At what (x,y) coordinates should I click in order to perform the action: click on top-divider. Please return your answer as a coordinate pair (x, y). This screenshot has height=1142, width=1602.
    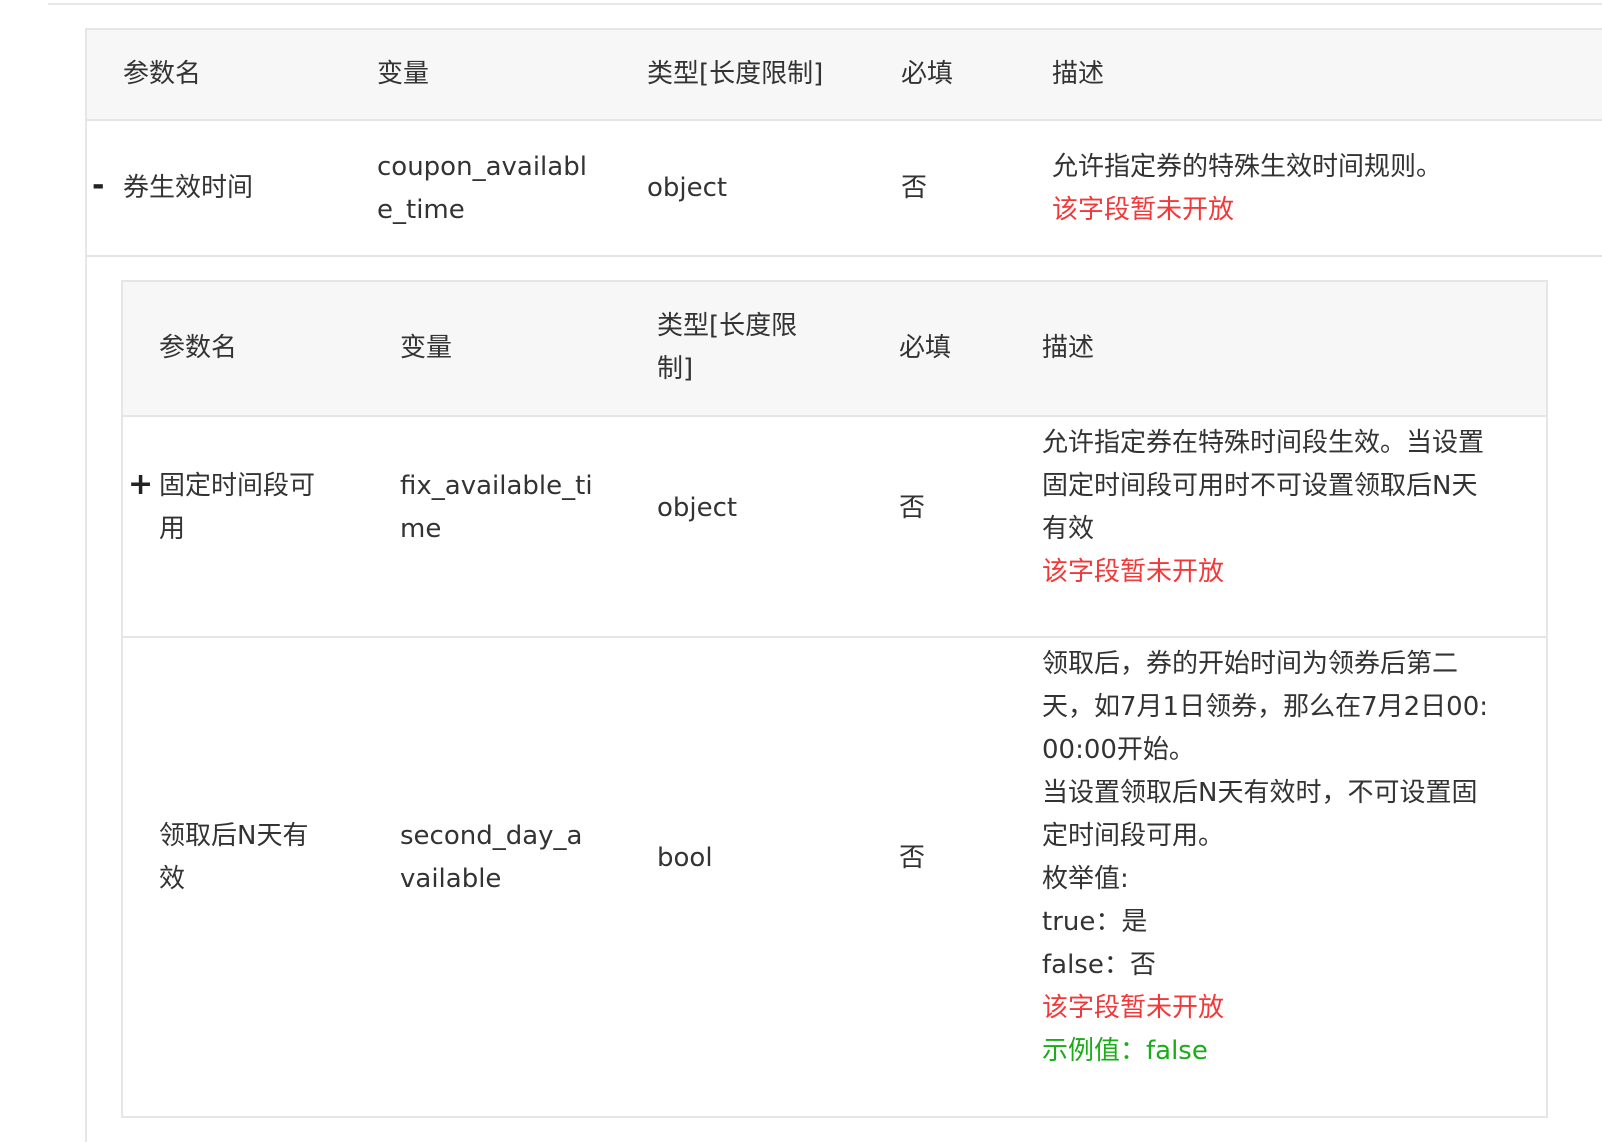
    Looking at the image, I should click on (825, 2).